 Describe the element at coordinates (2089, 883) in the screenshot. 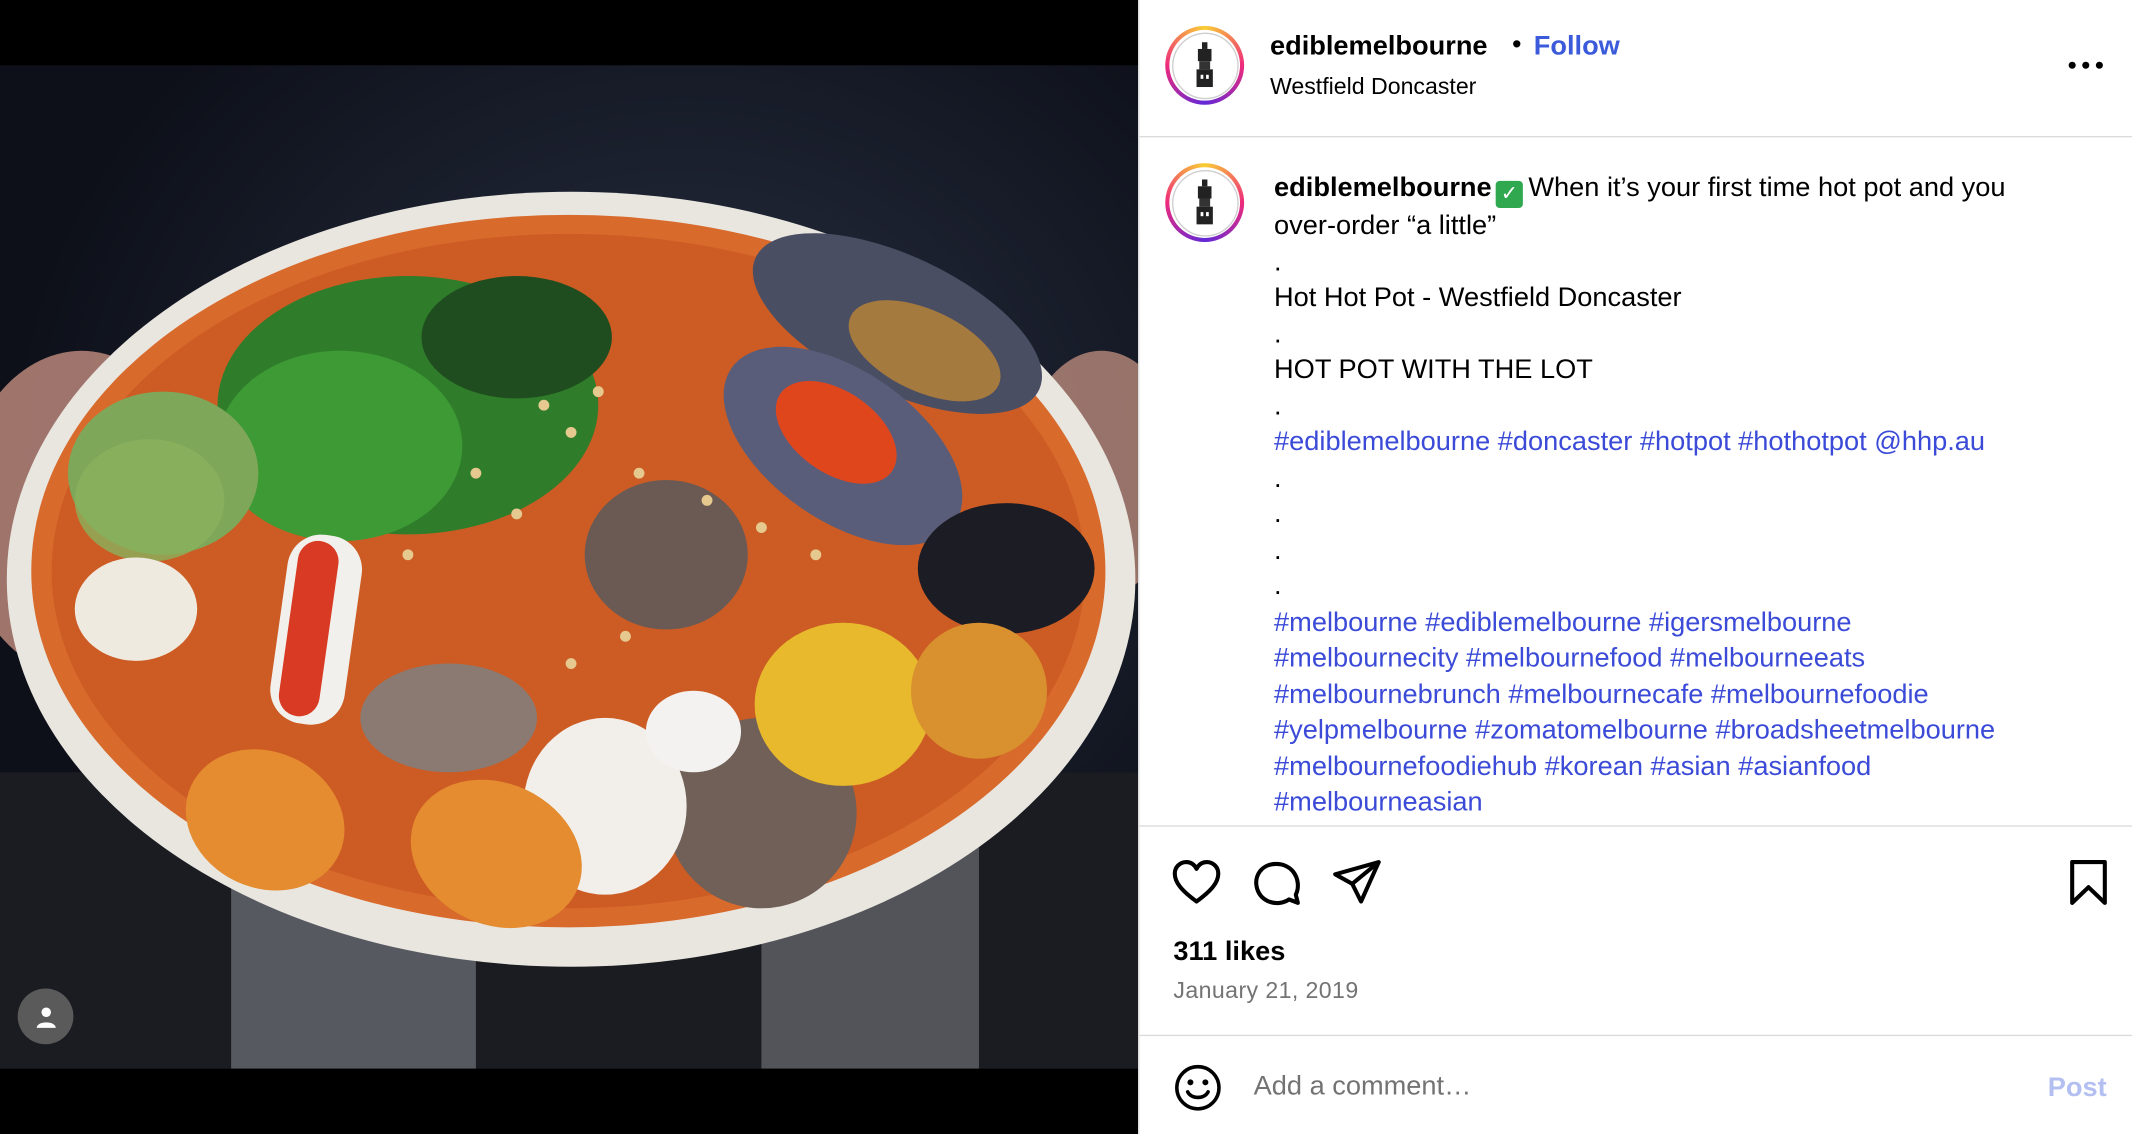

I see `bookmark-icon` at that location.